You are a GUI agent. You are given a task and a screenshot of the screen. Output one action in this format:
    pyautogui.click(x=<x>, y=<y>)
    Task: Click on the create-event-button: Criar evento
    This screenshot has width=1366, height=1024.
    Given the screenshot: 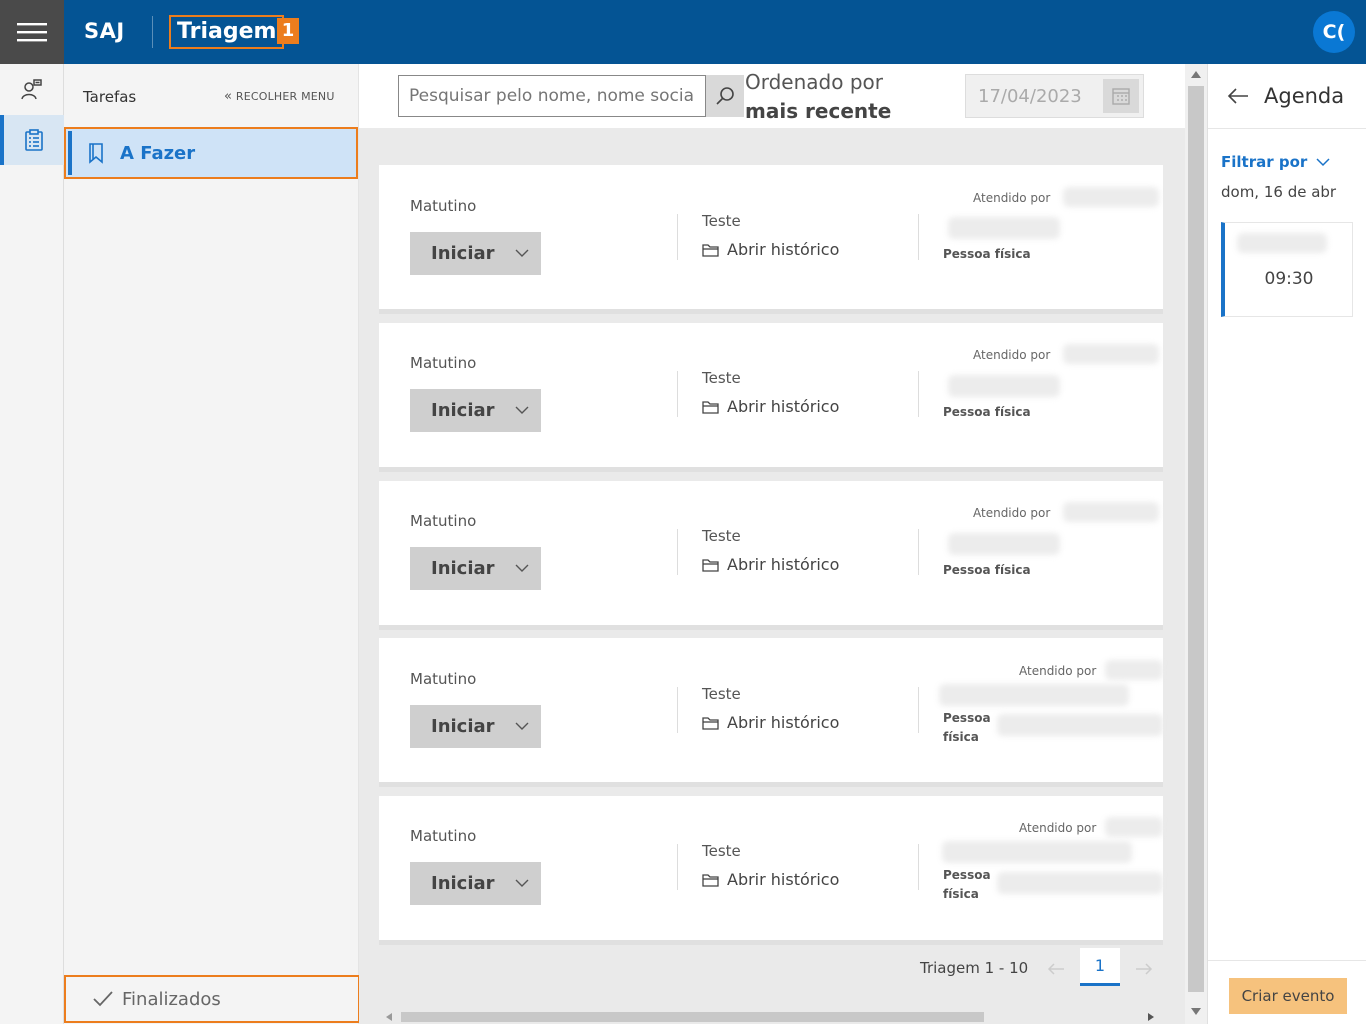 What is the action you would take?
    pyautogui.click(x=1288, y=996)
    